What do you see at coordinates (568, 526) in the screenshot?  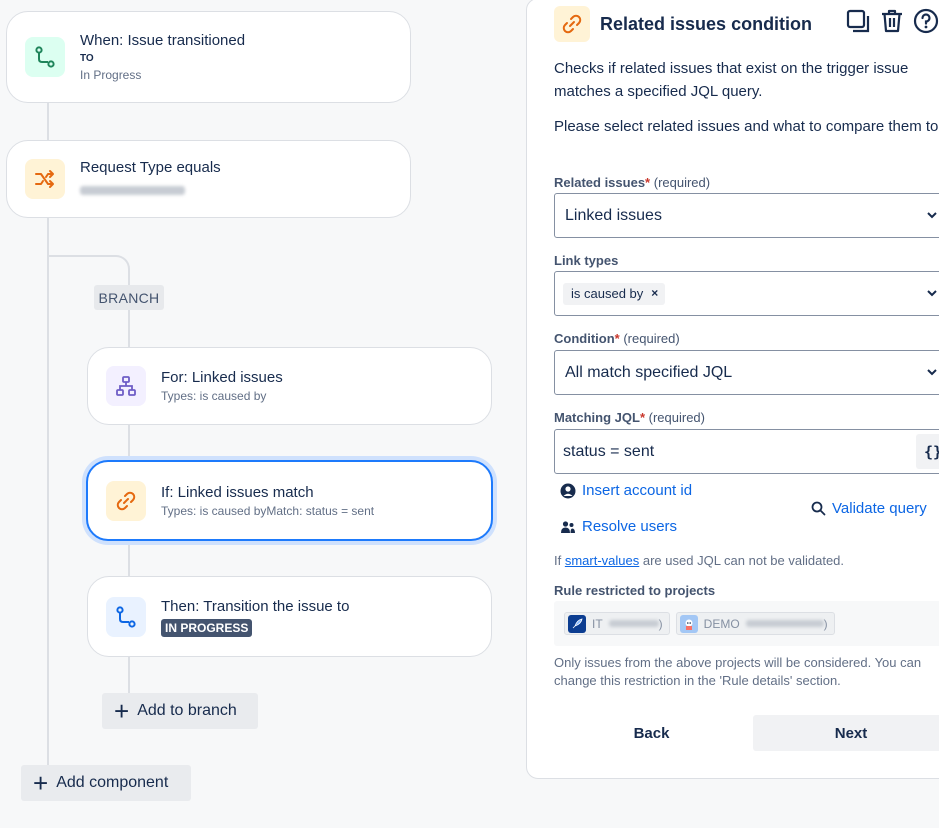 I see `users-icon` at bounding box center [568, 526].